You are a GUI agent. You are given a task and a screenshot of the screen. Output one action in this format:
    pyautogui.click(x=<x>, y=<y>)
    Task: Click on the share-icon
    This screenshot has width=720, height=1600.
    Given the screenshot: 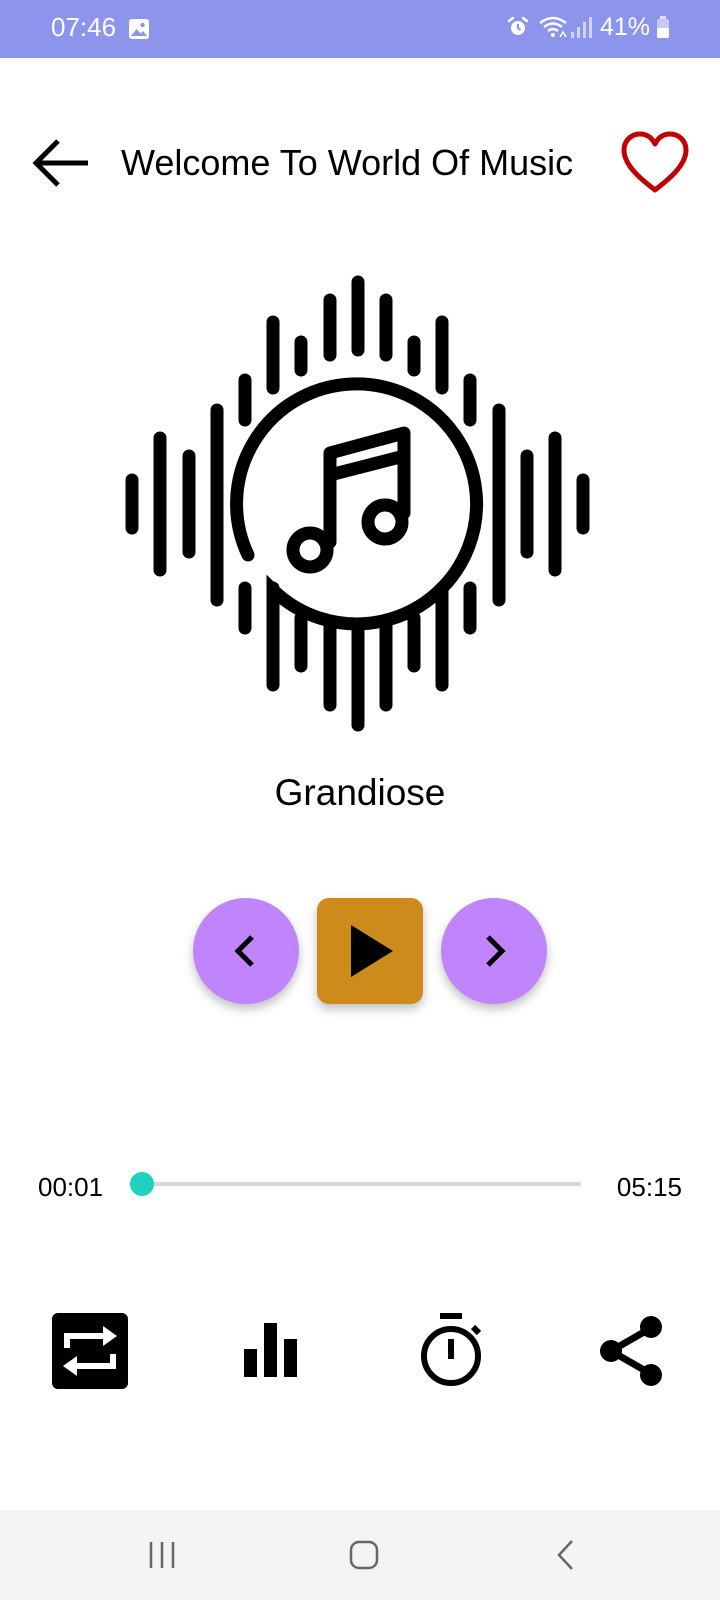 What is the action you would take?
    pyautogui.click(x=631, y=1351)
    